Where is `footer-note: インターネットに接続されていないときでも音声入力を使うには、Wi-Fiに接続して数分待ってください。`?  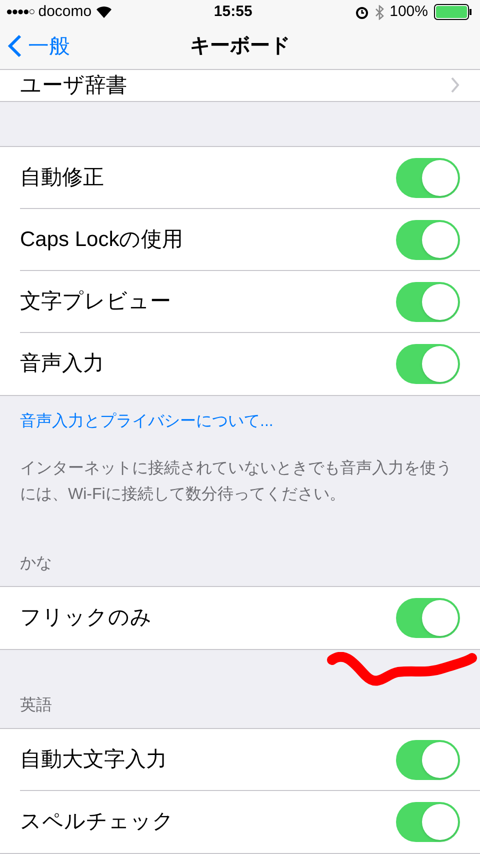 footer-note: インターネットに接続されていないときでも音声入力を使うには、Wi-Fiに接続して数分待ってください。 is located at coordinates (236, 481).